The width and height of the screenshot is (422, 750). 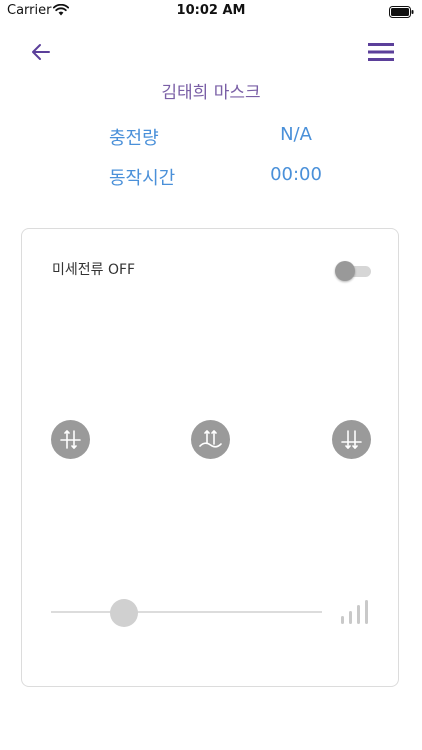 I want to click on arrows-up-wave-icon, so click(x=210, y=439).